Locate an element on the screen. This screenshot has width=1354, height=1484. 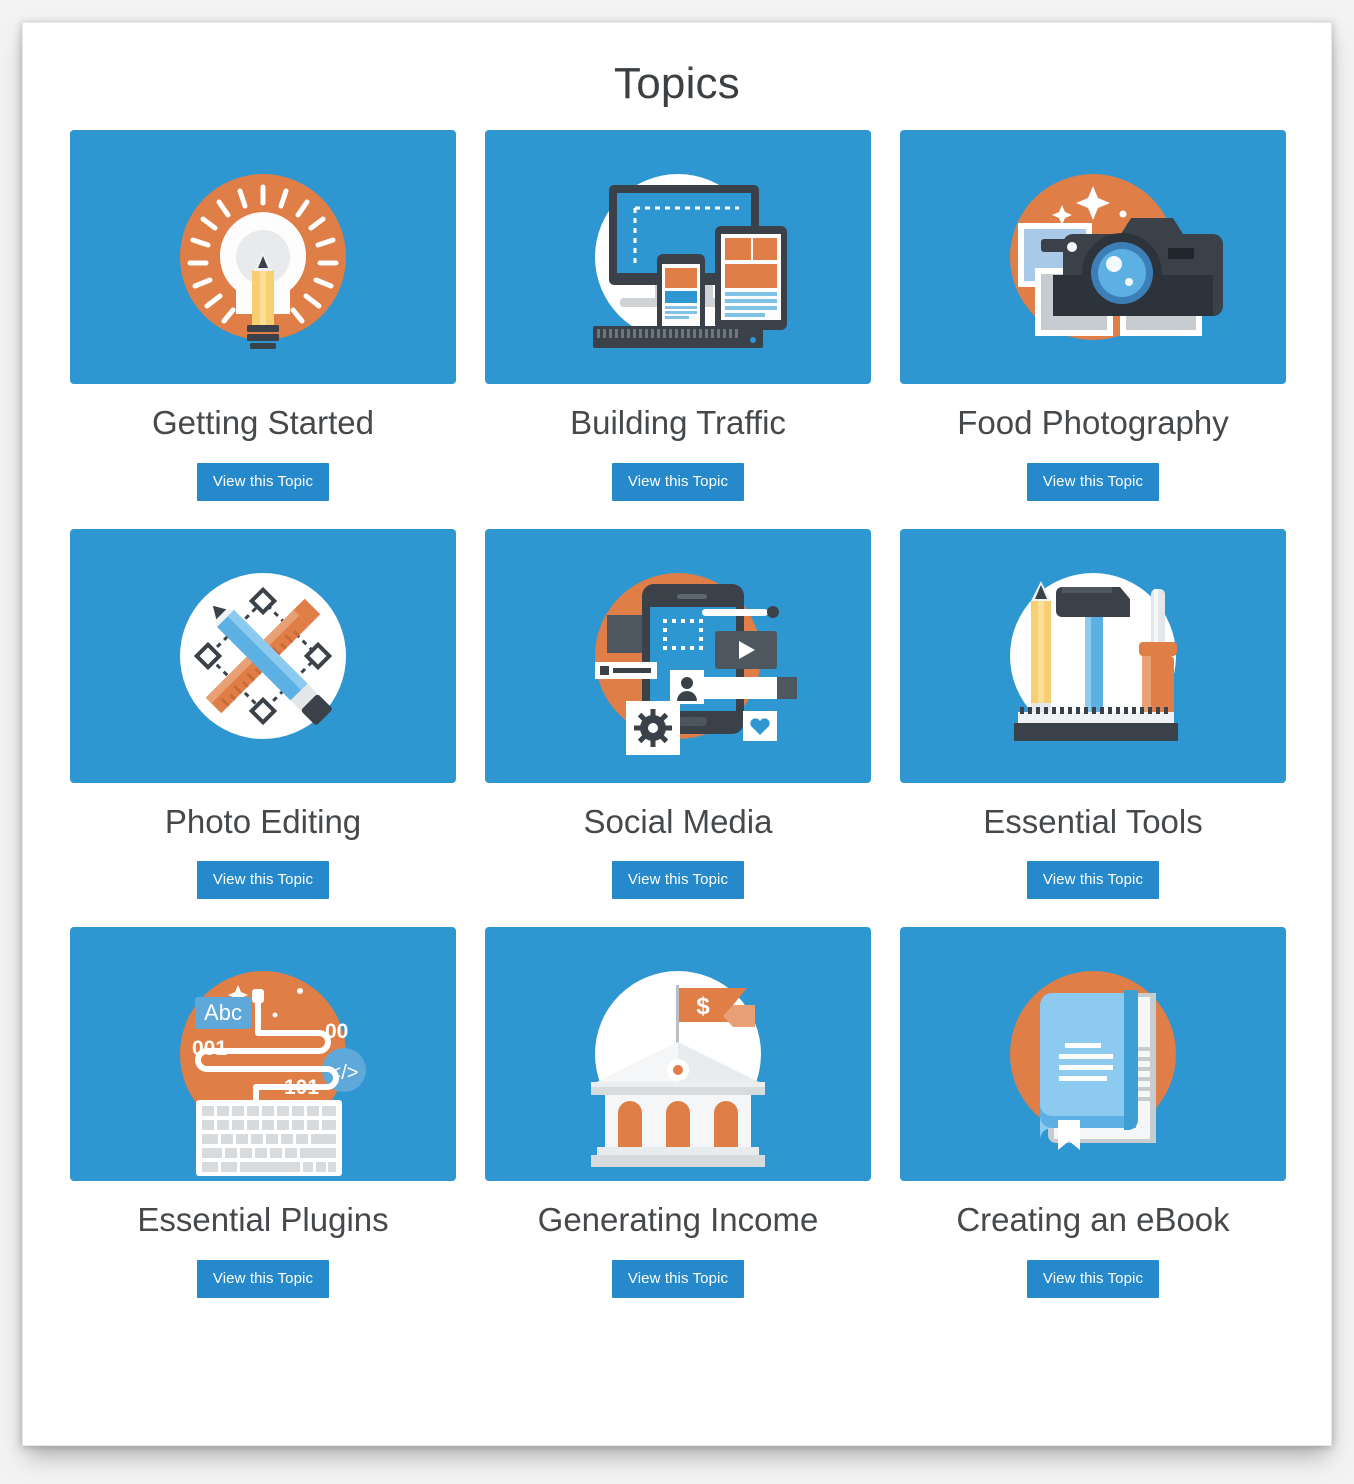
lightbulb-pencil-icon is located at coordinates (263, 261).